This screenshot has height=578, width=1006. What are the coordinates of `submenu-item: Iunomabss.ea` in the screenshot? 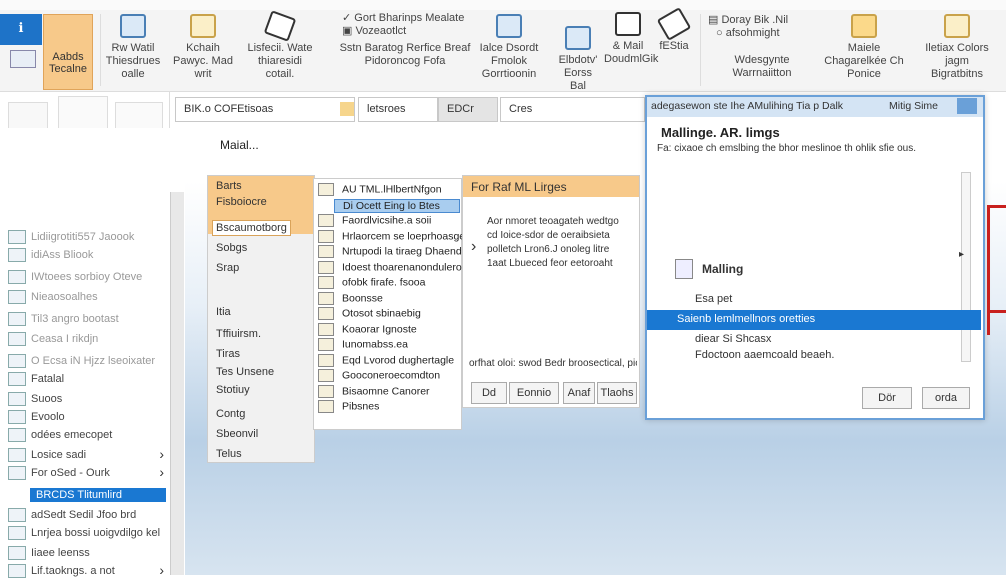 It's located at (363, 344).